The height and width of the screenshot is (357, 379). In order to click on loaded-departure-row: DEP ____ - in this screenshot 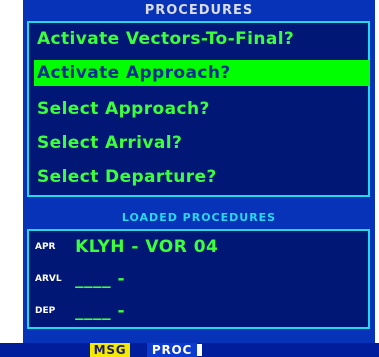, I will do `click(80, 310)`.